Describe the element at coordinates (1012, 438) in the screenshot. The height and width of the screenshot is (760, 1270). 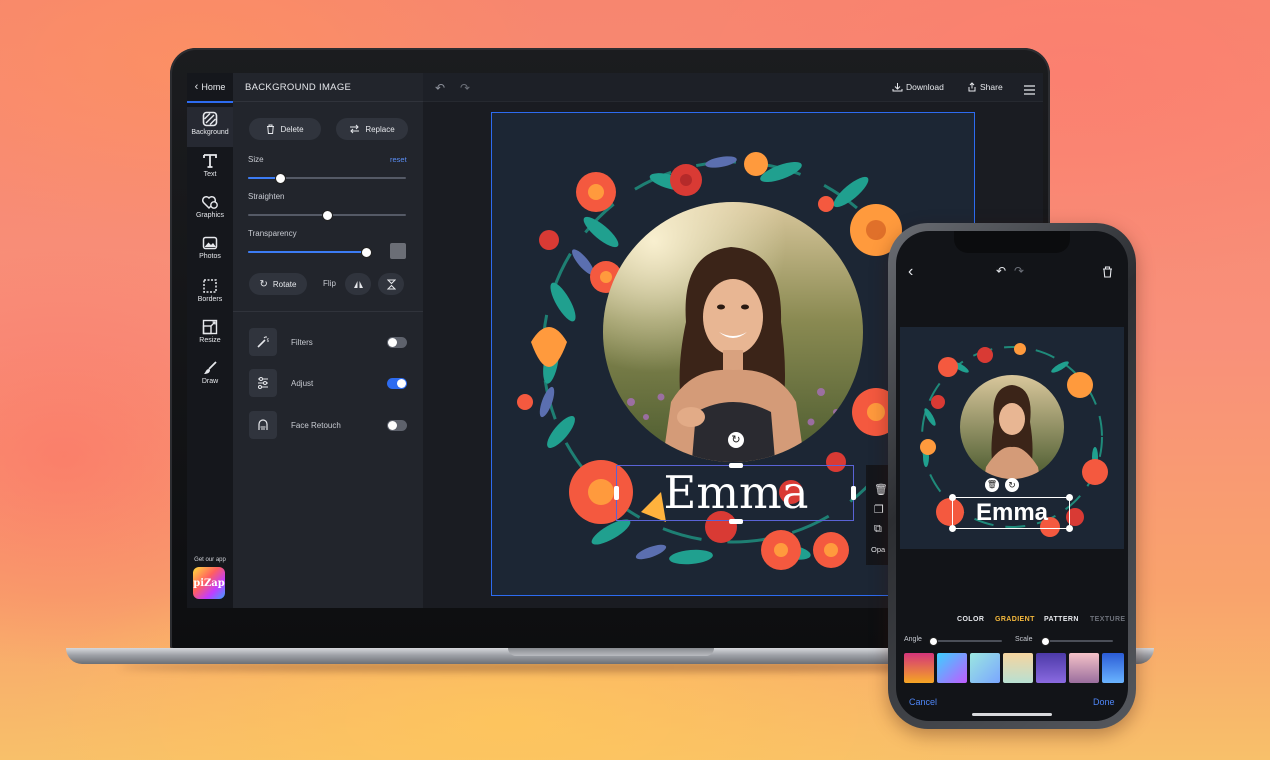
I see `phone-design-canvas: Emma 🗑 ↻` at that location.